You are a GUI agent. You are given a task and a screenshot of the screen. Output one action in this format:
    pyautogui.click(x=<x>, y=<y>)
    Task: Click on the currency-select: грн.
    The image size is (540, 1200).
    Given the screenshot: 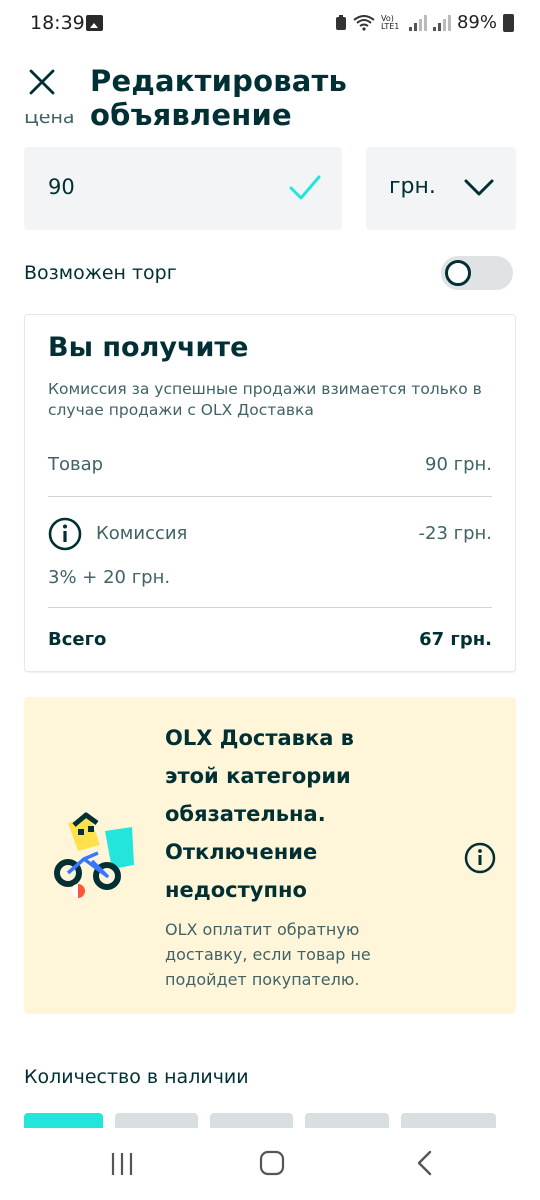 What is the action you would take?
    pyautogui.click(x=441, y=188)
    